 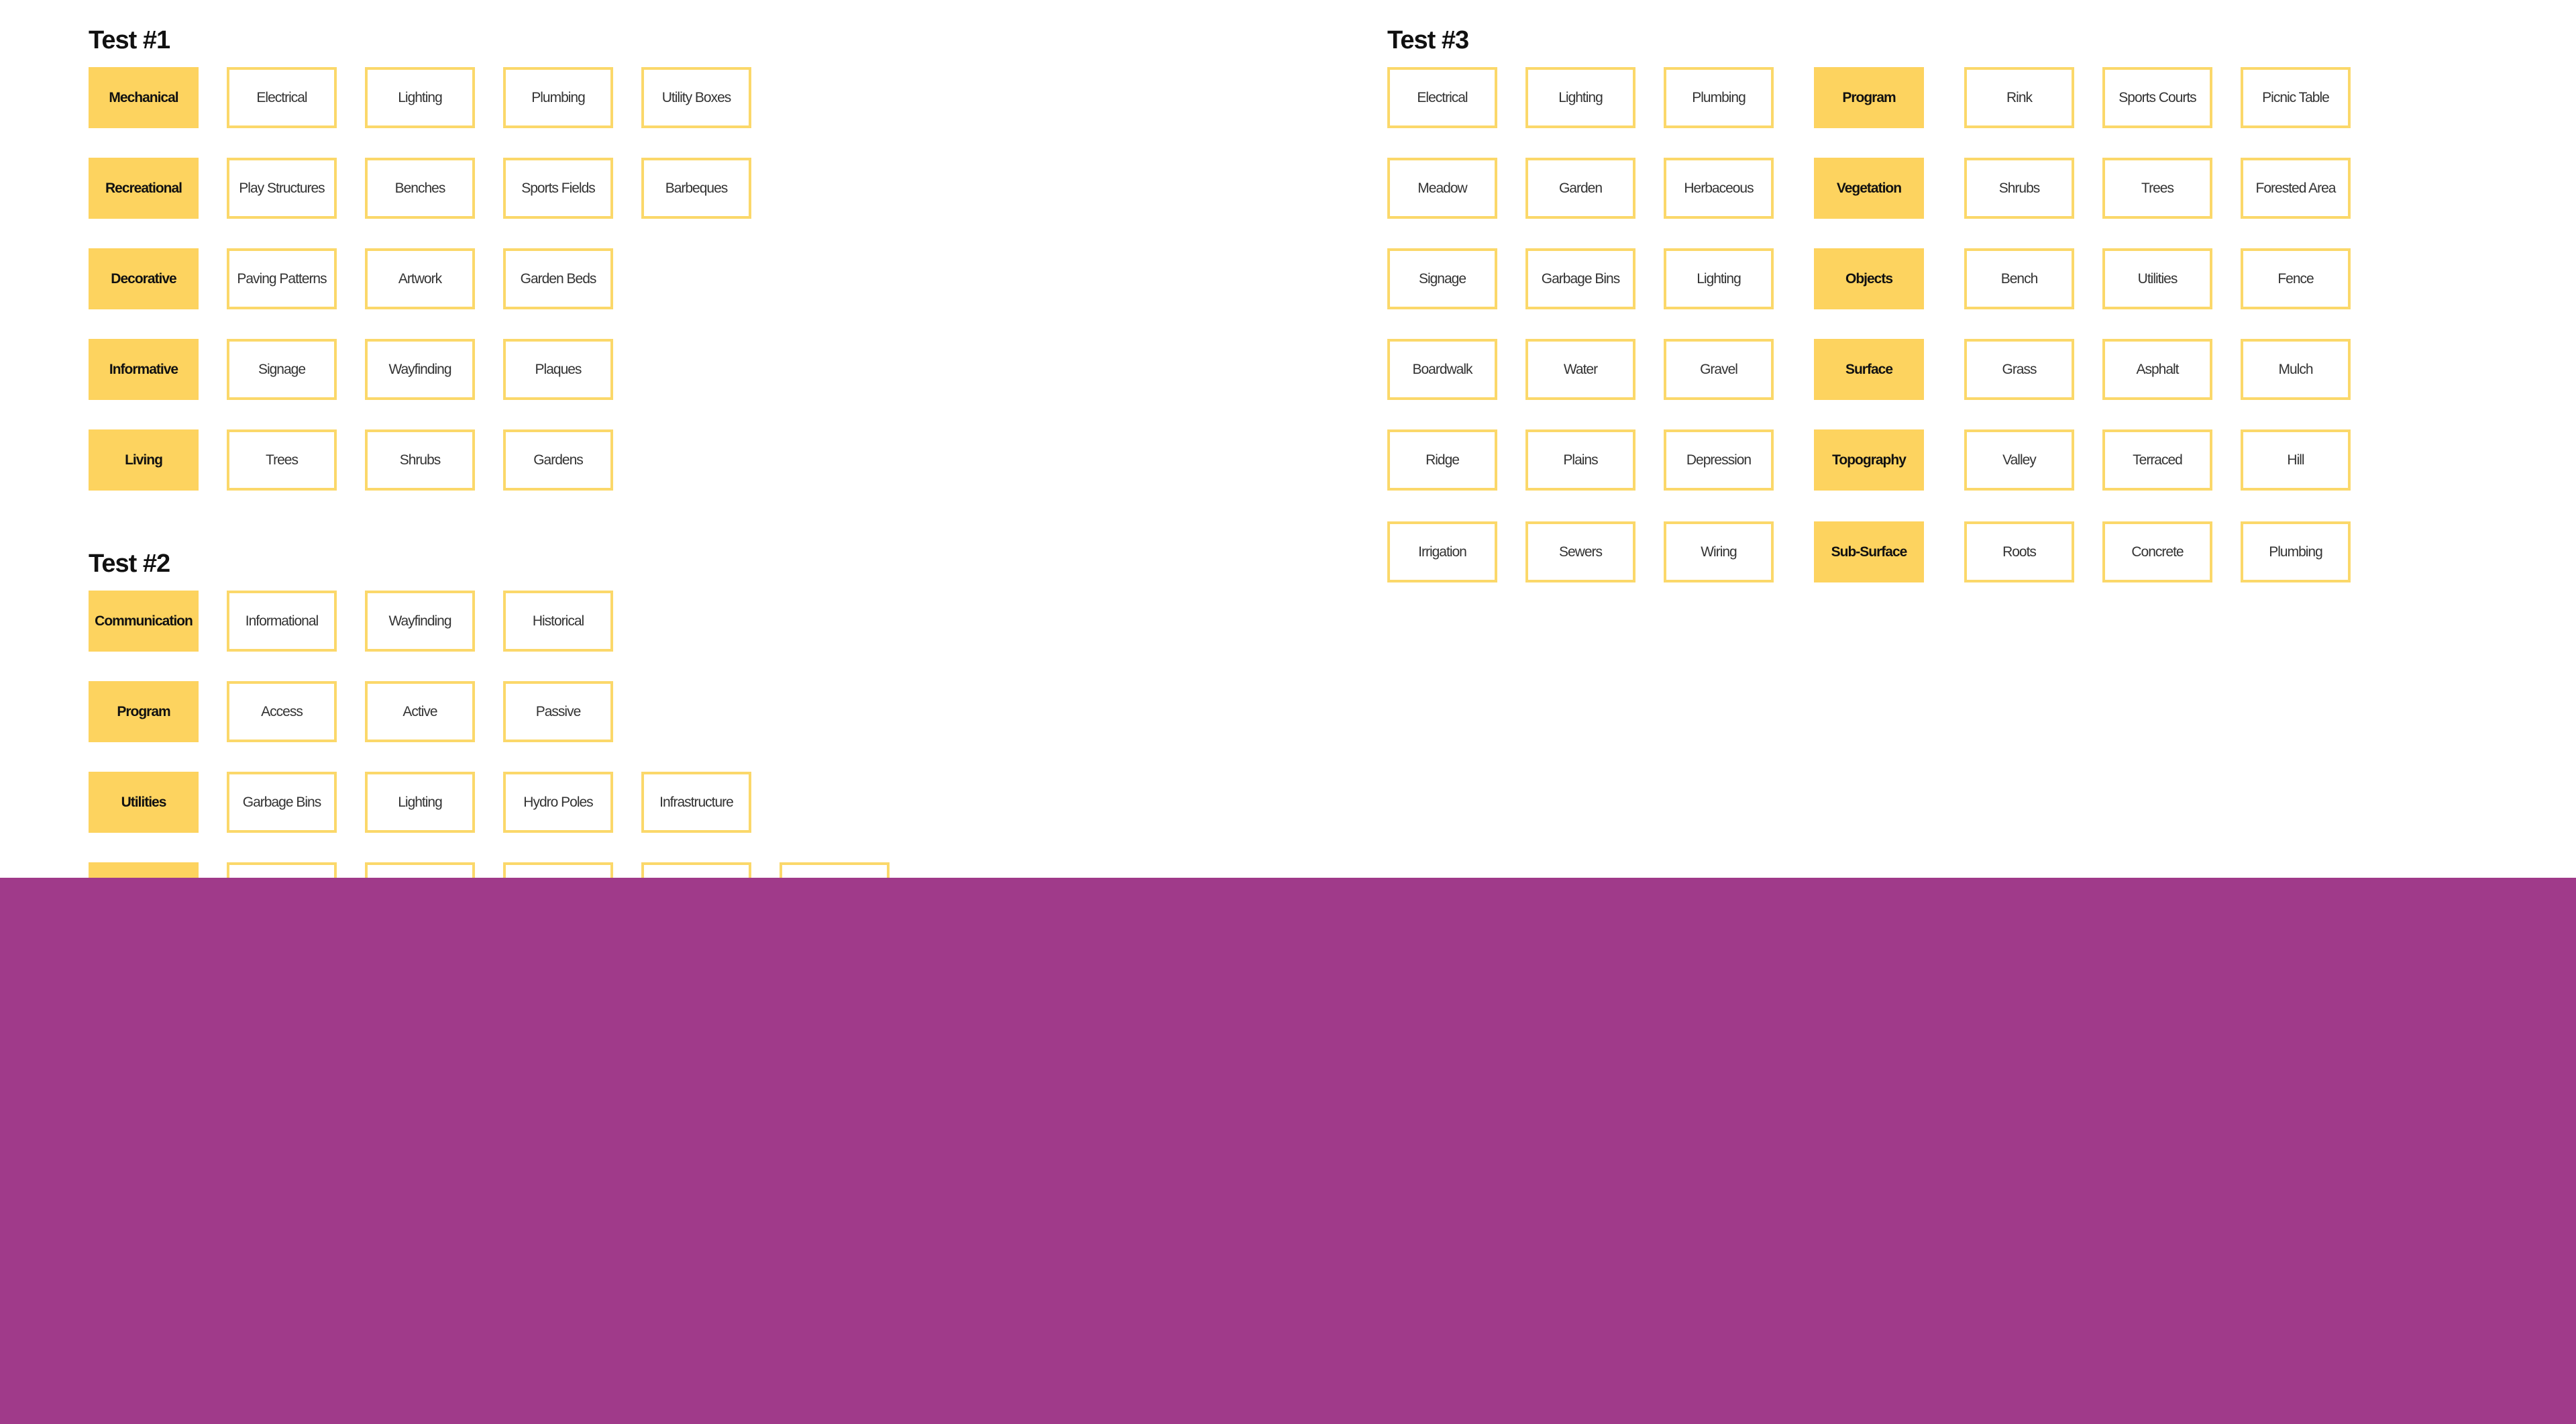 What do you see at coordinates (129, 564) in the screenshot?
I see `section-title: Test #2` at bounding box center [129, 564].